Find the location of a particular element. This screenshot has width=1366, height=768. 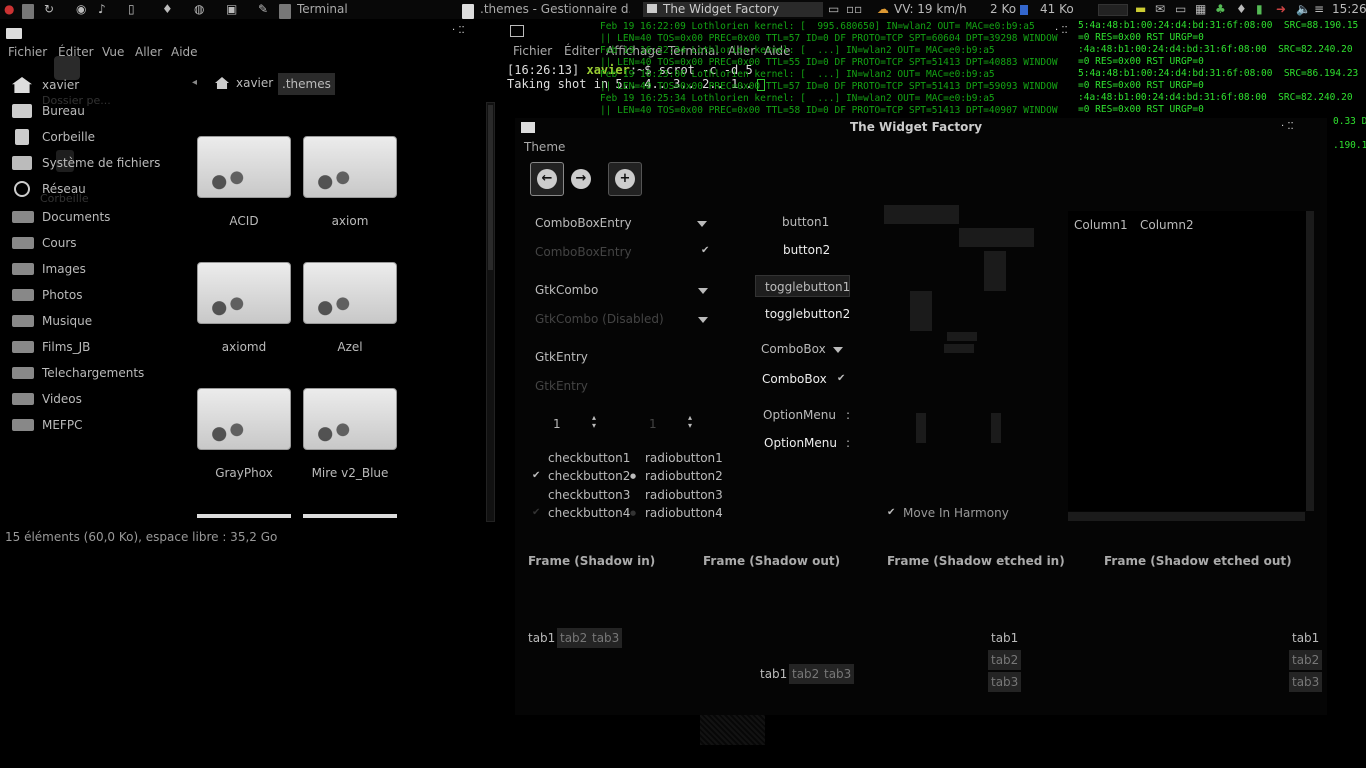

document-icon: ▯ is located at coordinates (131, 9).